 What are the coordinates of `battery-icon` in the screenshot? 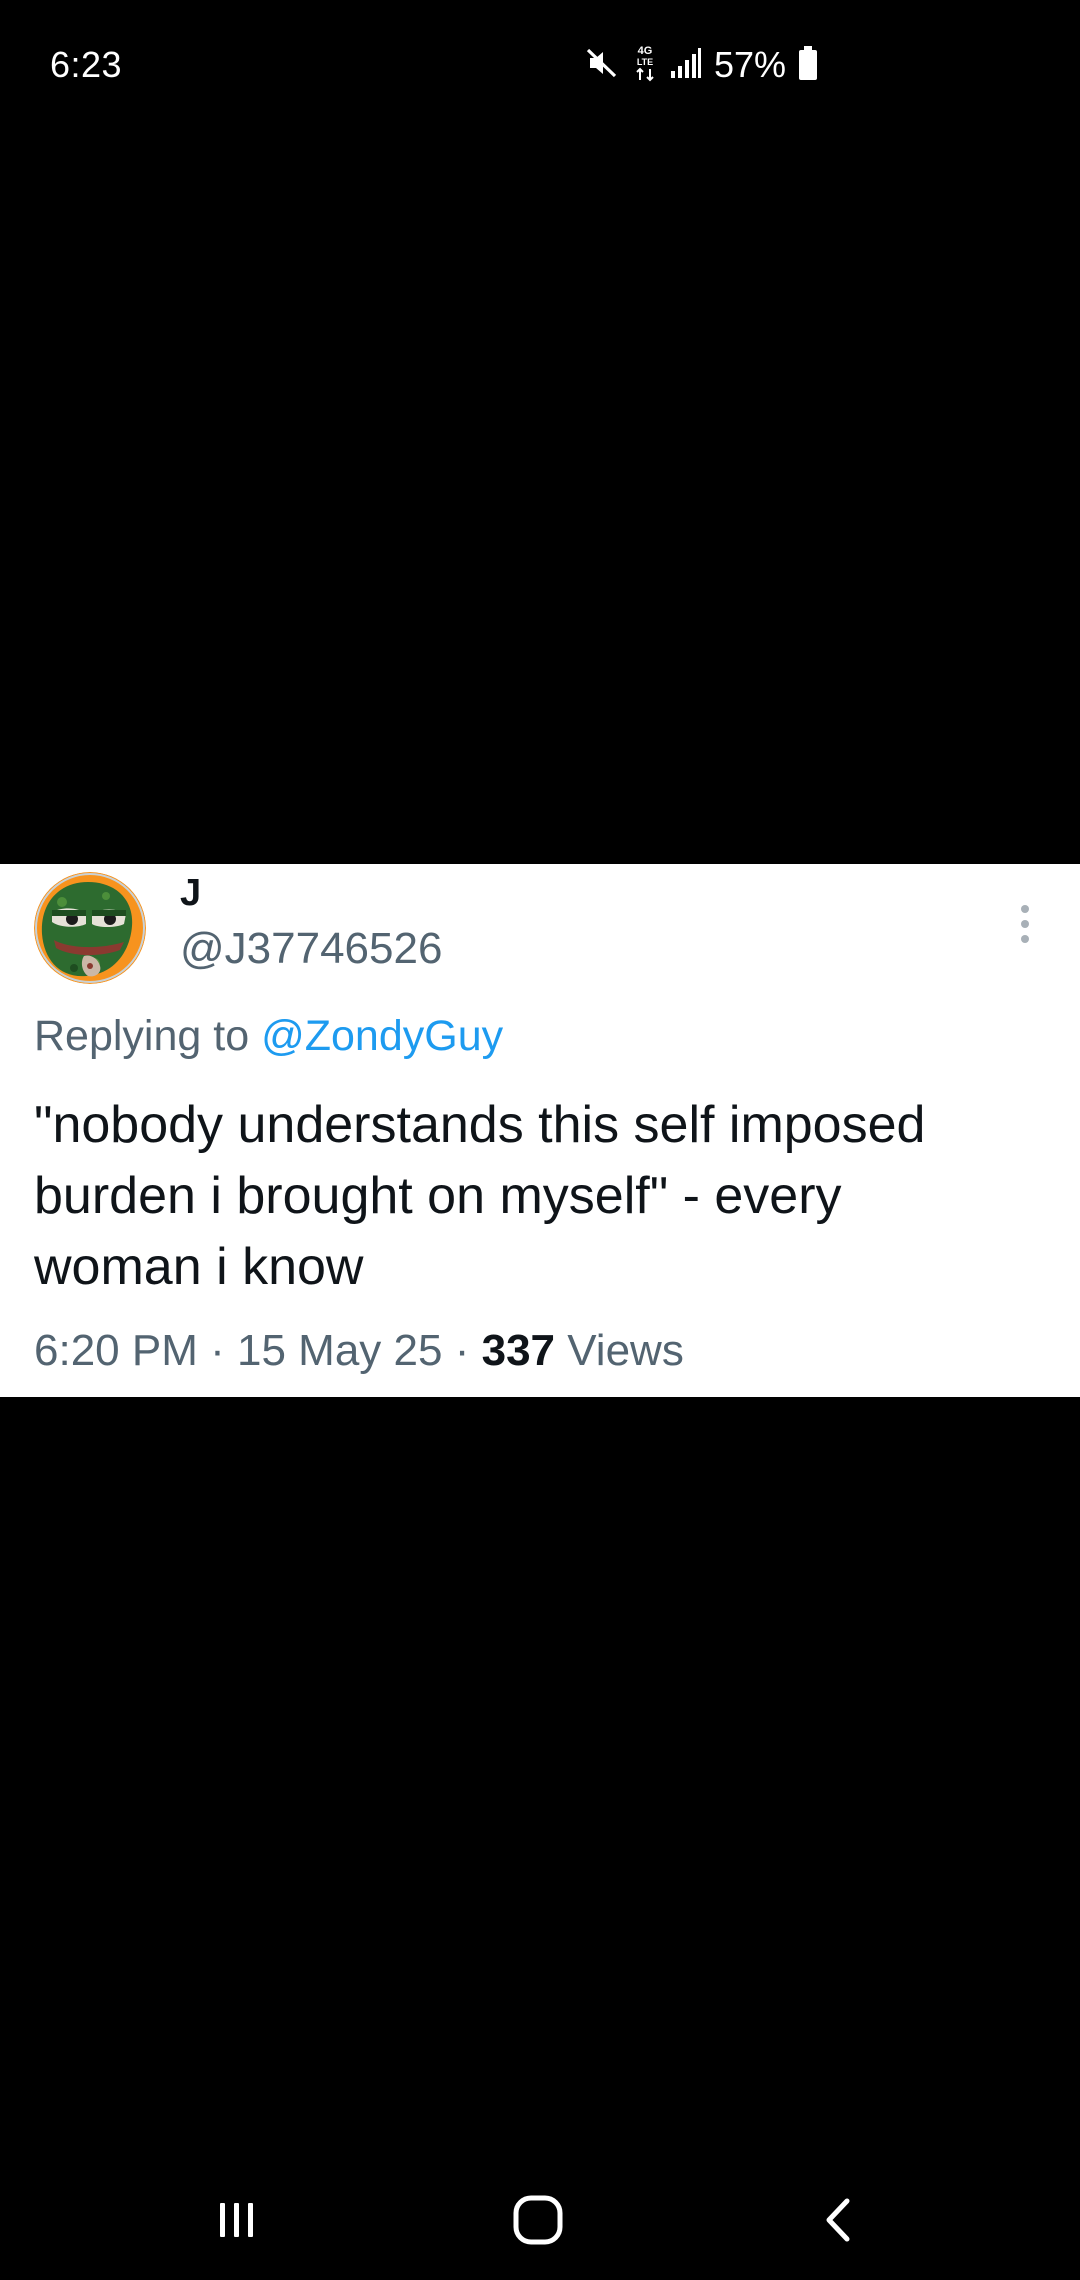 It's located at (808, 65).